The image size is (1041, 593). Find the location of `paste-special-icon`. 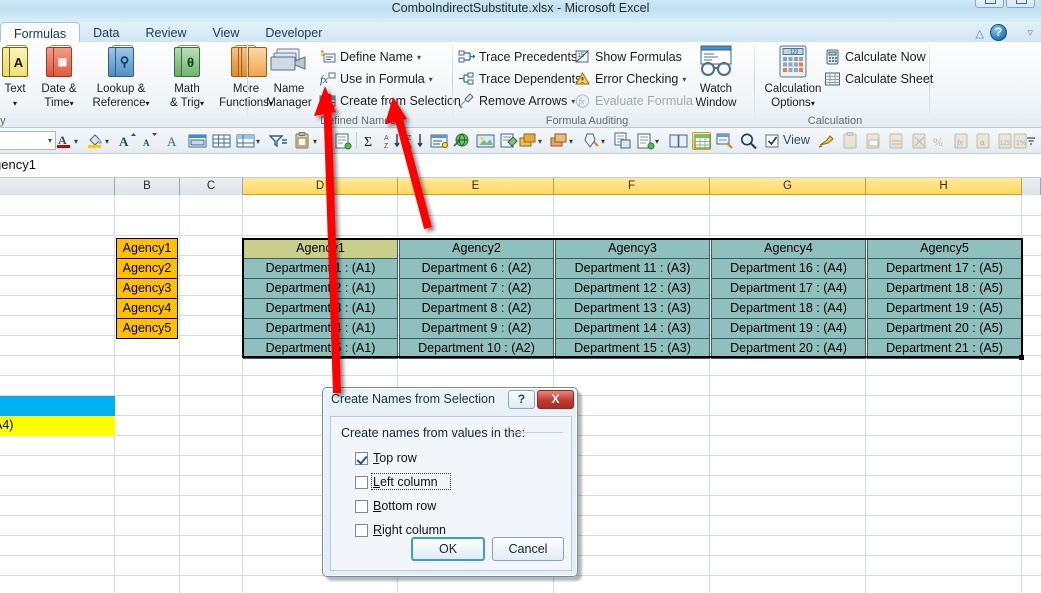

paste-special-icon is located at coordinates (302, 141).